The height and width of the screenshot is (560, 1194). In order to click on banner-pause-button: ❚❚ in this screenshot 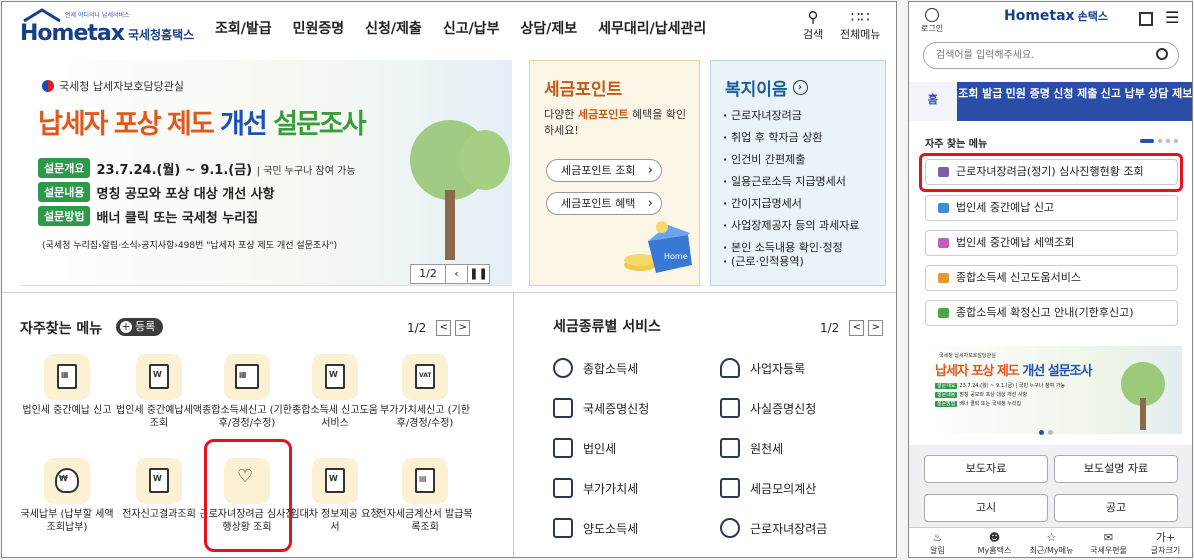, I will do `click(478, 274)`.